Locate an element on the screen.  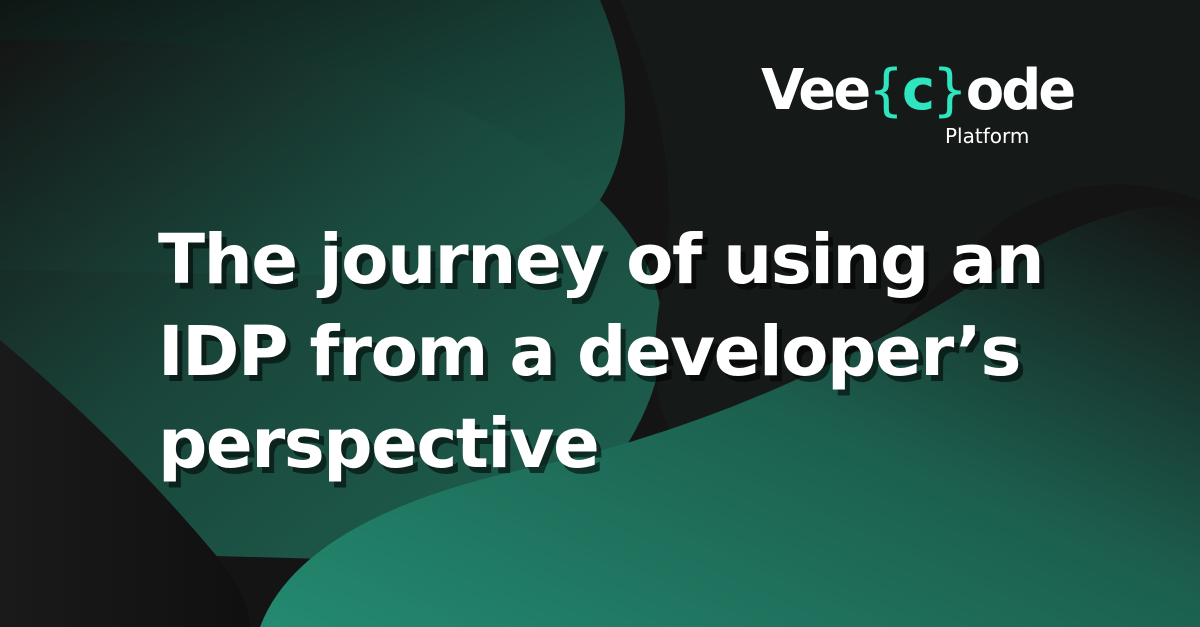
brand-name-letter: c is located at coordinates (918, 90).